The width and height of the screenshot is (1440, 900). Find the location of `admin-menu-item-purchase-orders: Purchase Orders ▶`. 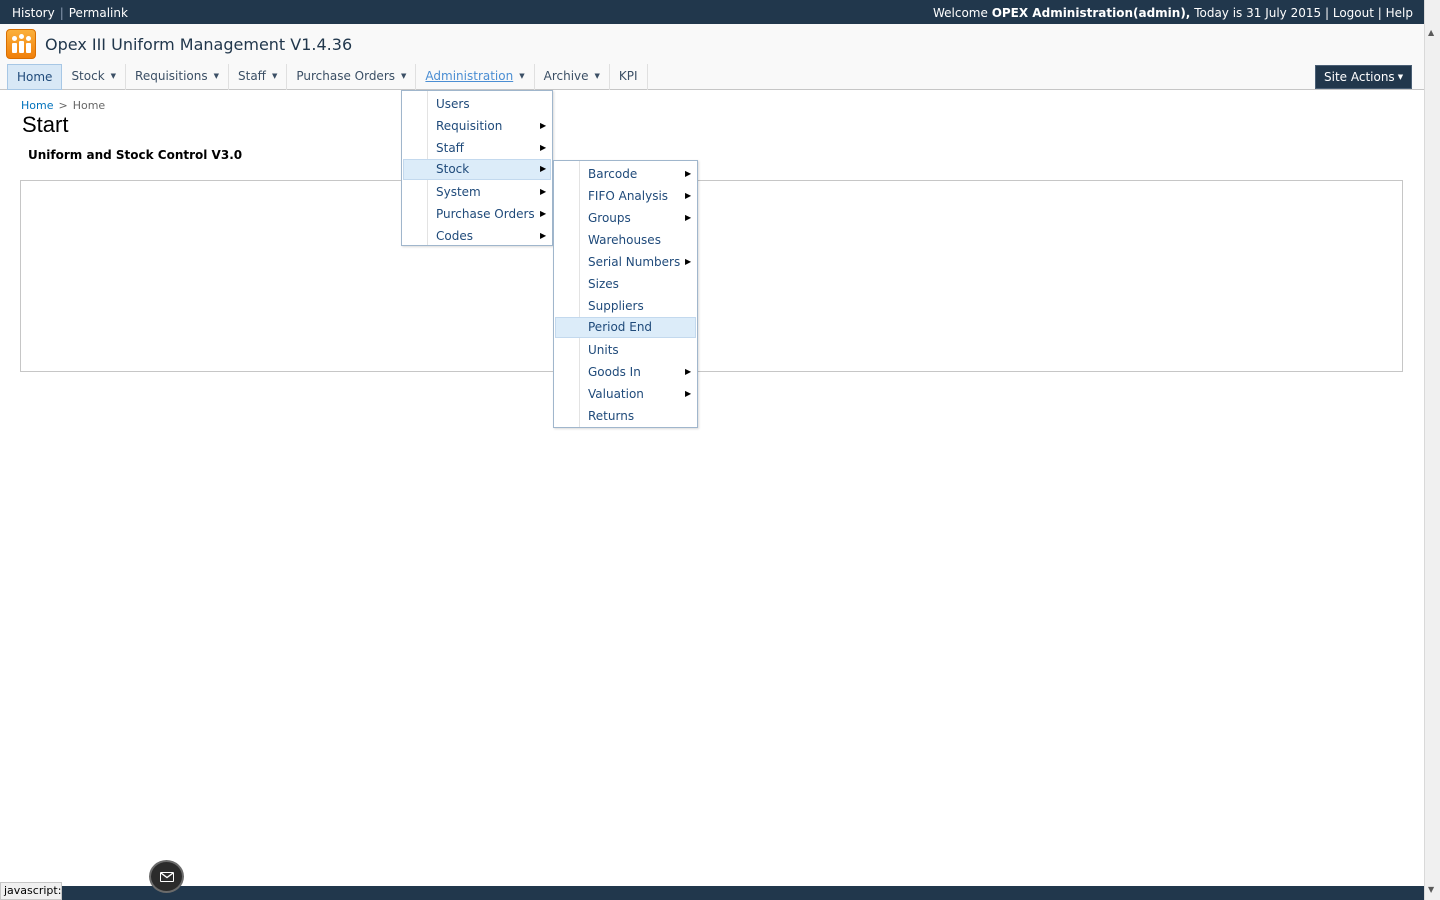

admin-menu-item-purchase-orders: Purchase Orders ▶ is located at coordinates (477, 214).